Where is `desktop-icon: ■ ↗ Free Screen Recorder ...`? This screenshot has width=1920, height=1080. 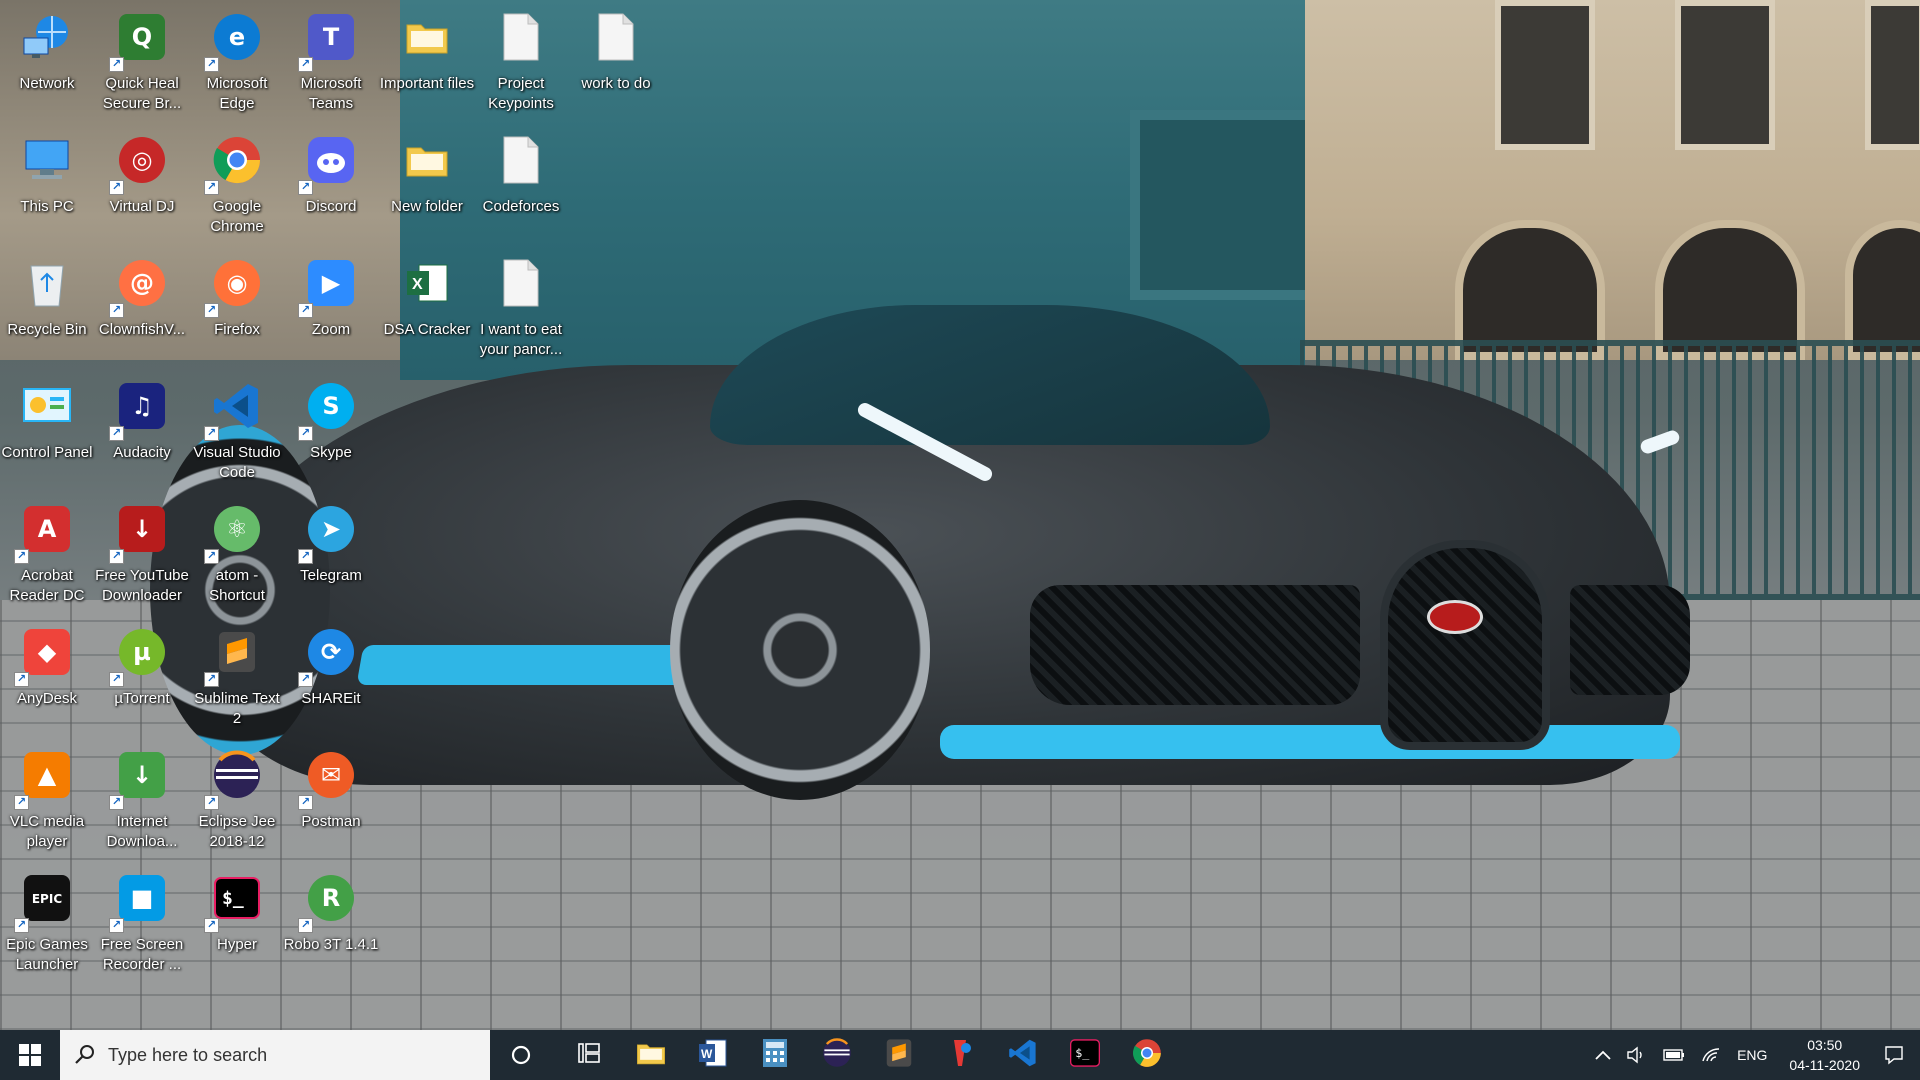
desktop-icon: ■ ↗ Free Screen Recorder ... is located at coordinates (142, 919).